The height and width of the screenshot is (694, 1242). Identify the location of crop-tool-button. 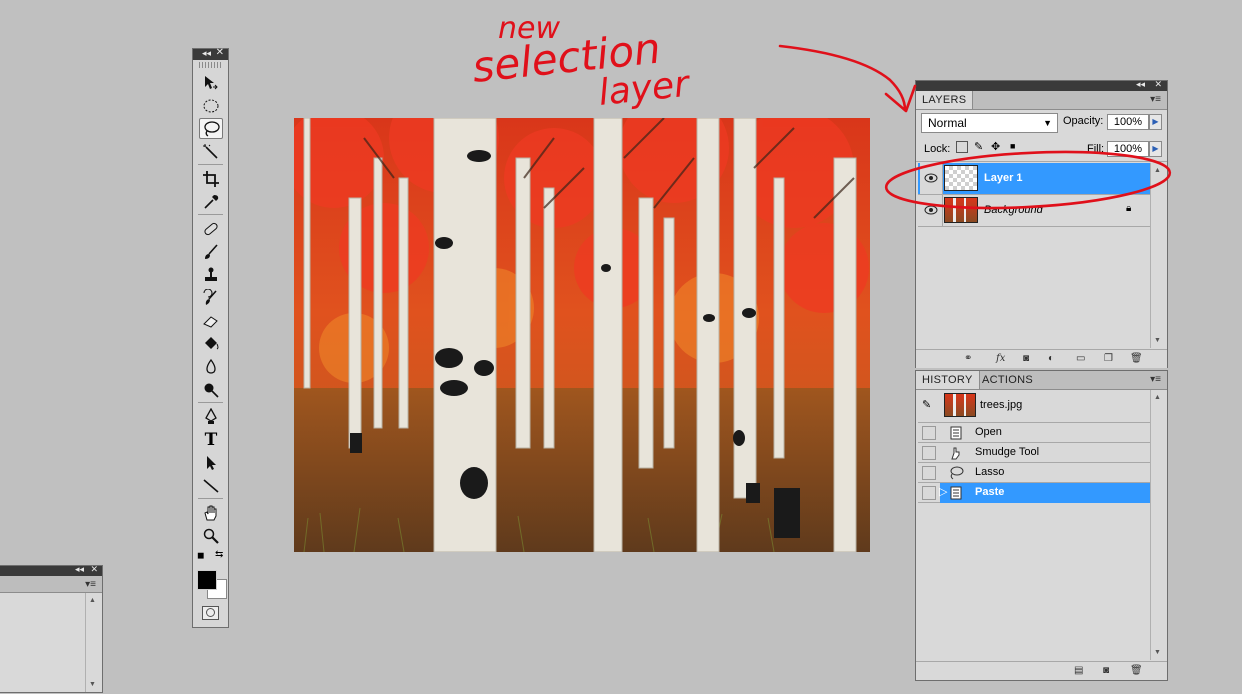
(211, 178).